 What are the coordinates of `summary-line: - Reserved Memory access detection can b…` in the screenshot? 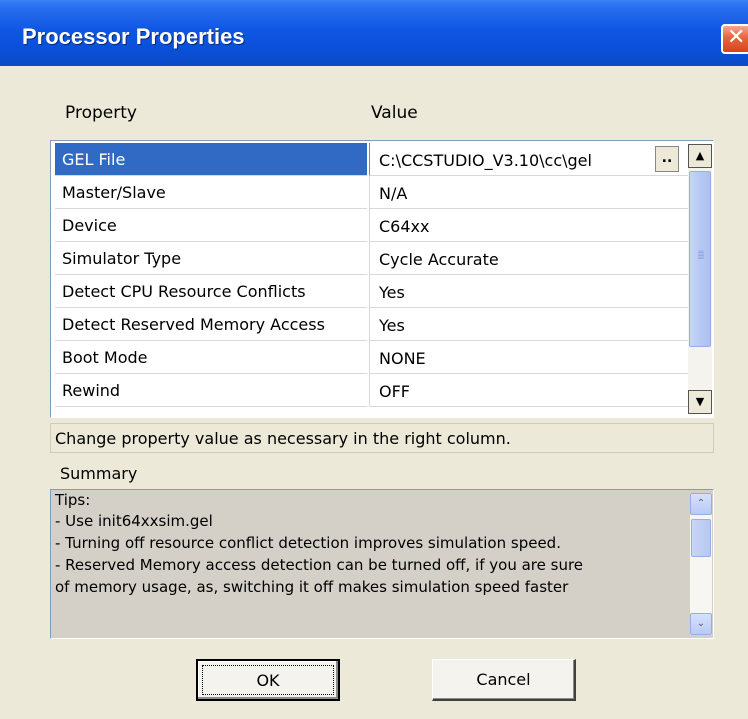 It's located at (319, 565).